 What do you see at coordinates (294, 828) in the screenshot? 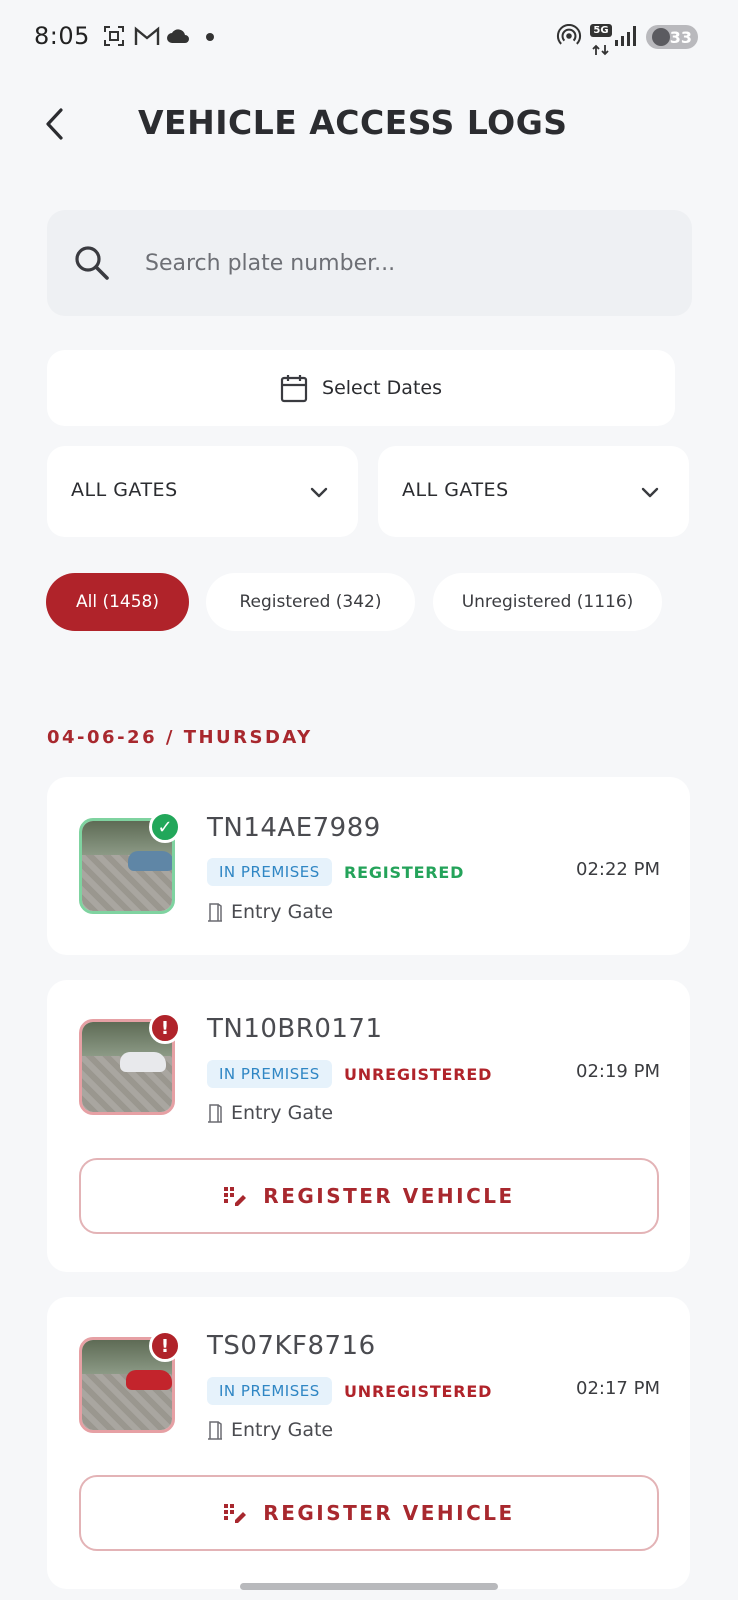
I see `plate-number: TN14AE7989` at bounding box center [294, 828].